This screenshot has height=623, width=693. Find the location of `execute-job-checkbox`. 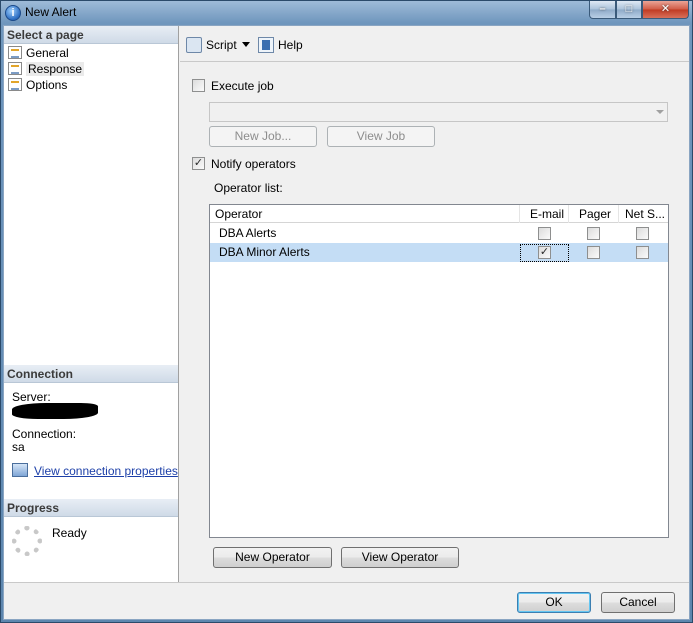

execute-job-checkbox is located at coordinates (198, 85).